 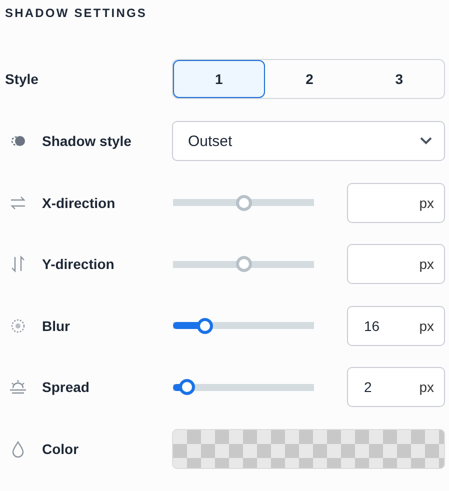 I want to click on number-field: 16 px, so click(x=396, y=326).